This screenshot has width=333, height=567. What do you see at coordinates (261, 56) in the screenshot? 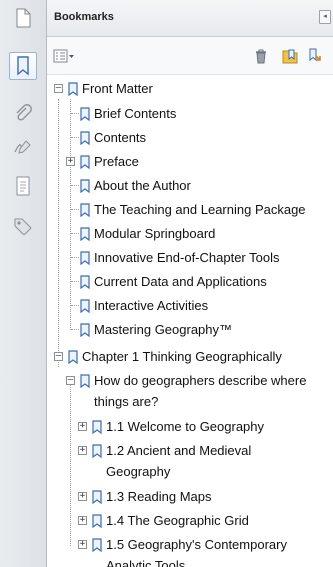
I see `trash-icon` at bounding box center [261, 56].